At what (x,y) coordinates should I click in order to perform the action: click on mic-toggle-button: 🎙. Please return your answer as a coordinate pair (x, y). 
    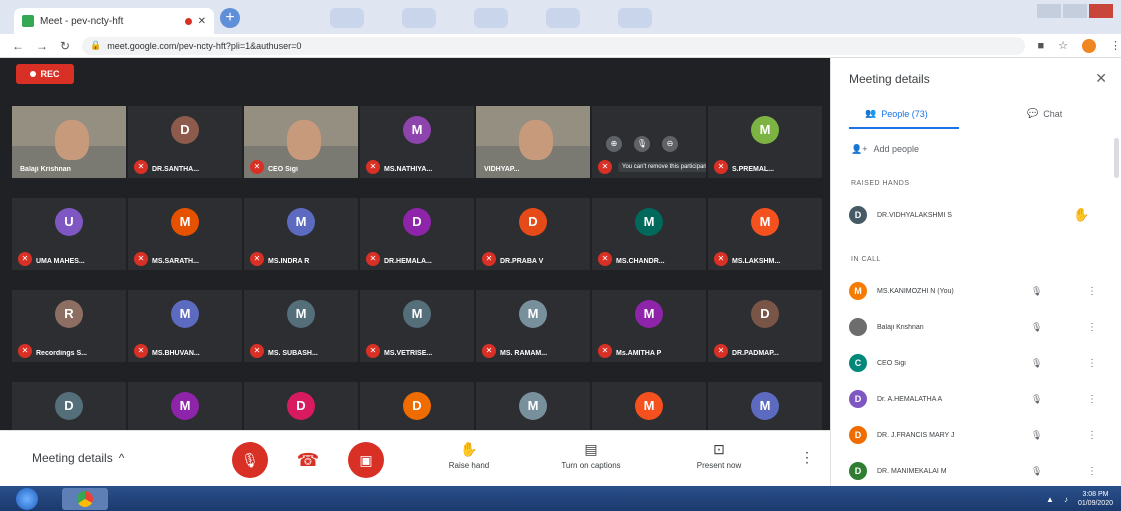
    Looking at the image, I should click on (250, 460).